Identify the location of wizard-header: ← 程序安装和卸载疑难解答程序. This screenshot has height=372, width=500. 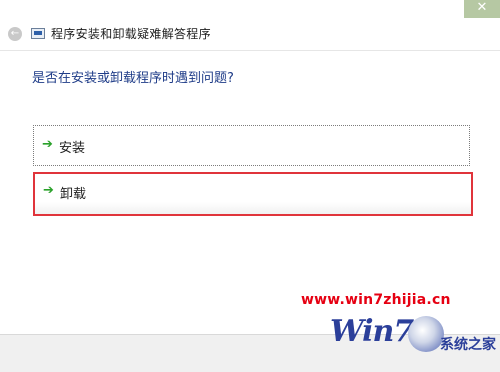
(250, 34).